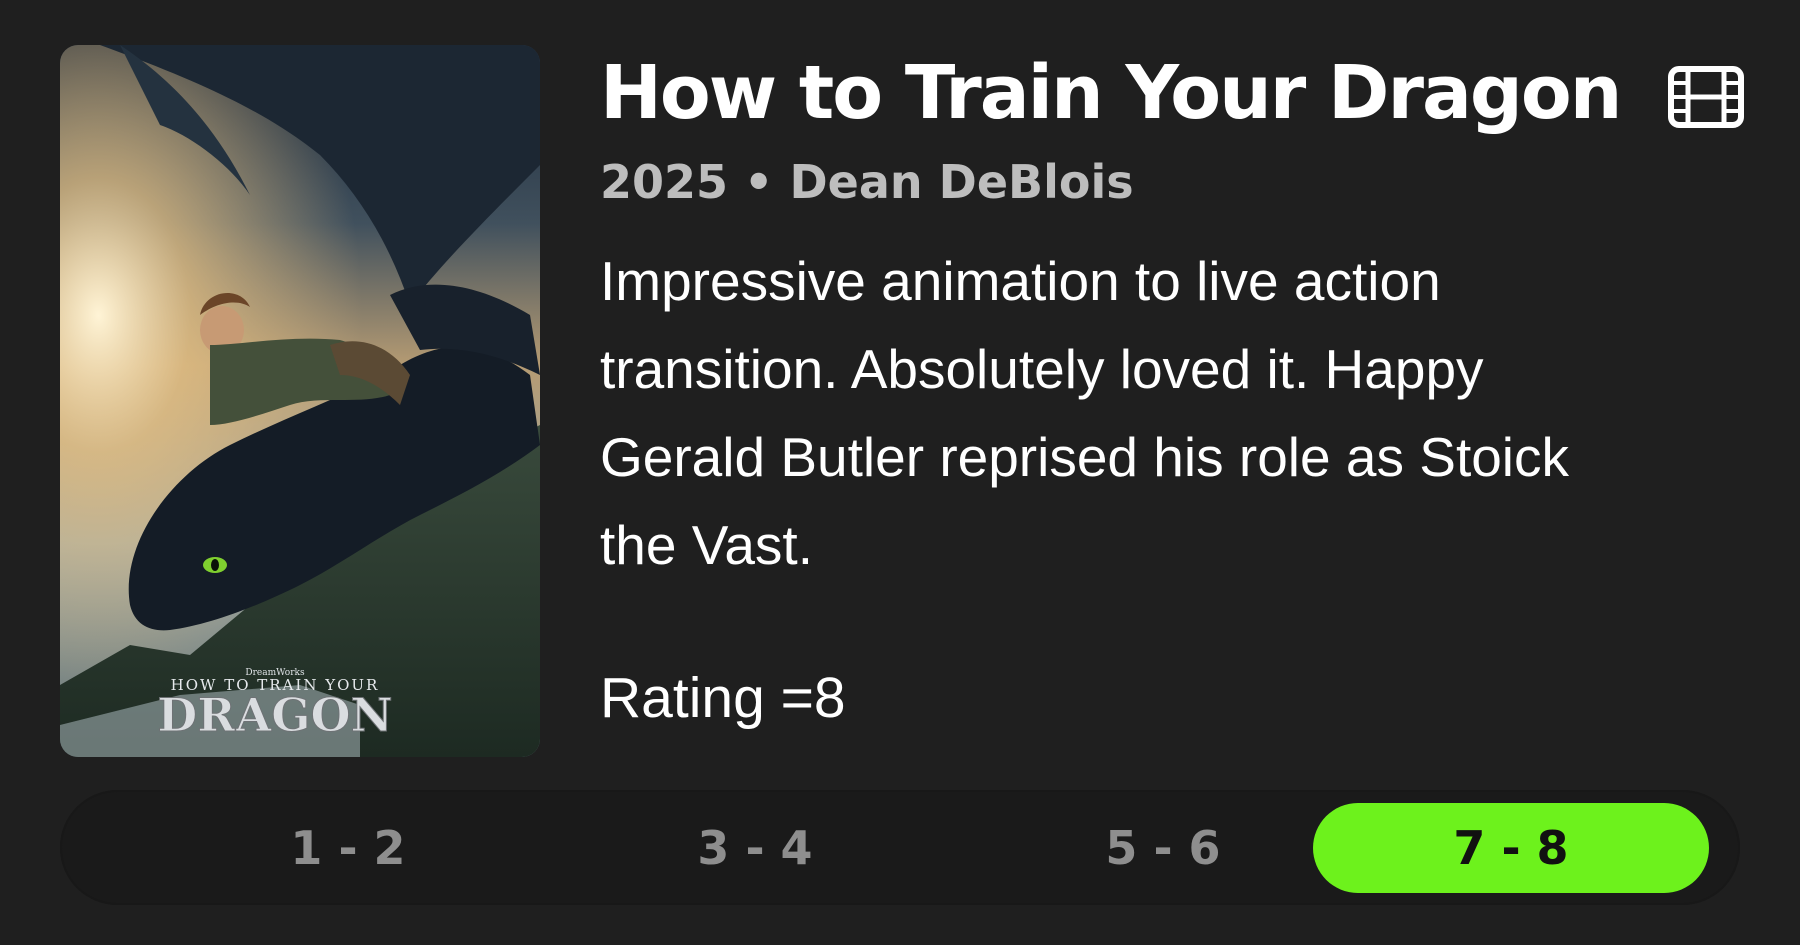 The height and width of the screenshot is (945, 1800). I want to click on rating-range-selector: 1 - 2 3 - 4 5 - 6 7 - 8, so click(900, 847).